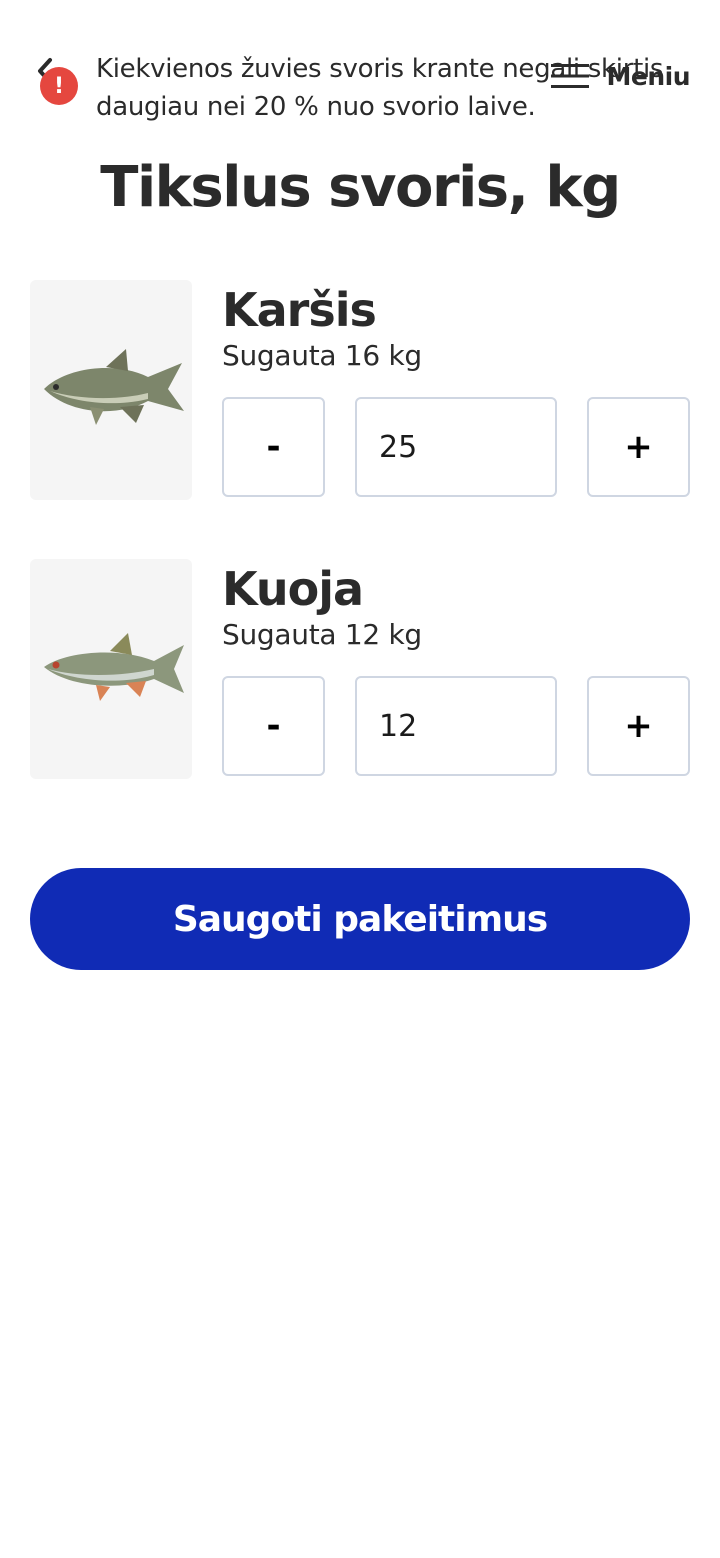 This screenshot has width=720, height=1558. Describe the element at coordinates (322, 634) in the screenshot. I see `fish-caught-weight: Sugauta 12 kg` at that location.